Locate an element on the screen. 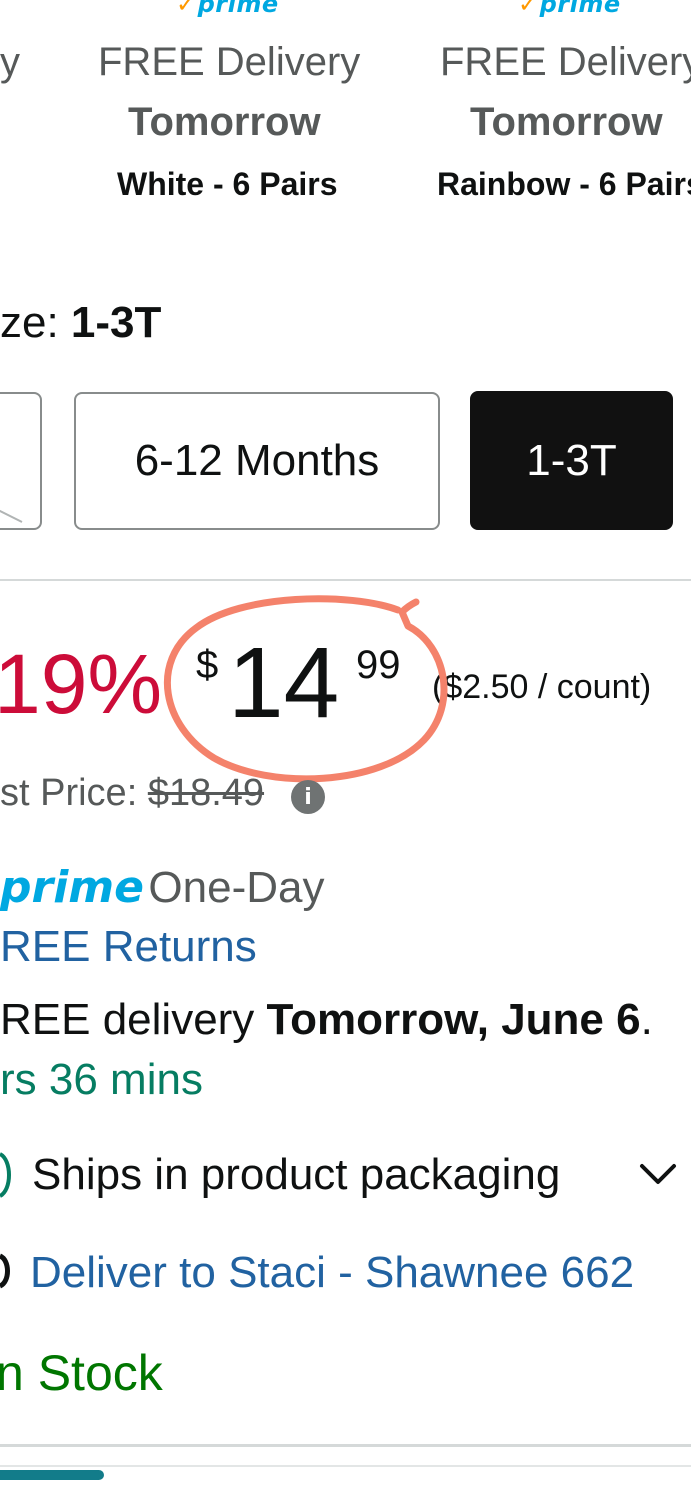 This screenshot has height=1499, width=691. list-price-value: $18.49 is located at coordinates (206, 793).